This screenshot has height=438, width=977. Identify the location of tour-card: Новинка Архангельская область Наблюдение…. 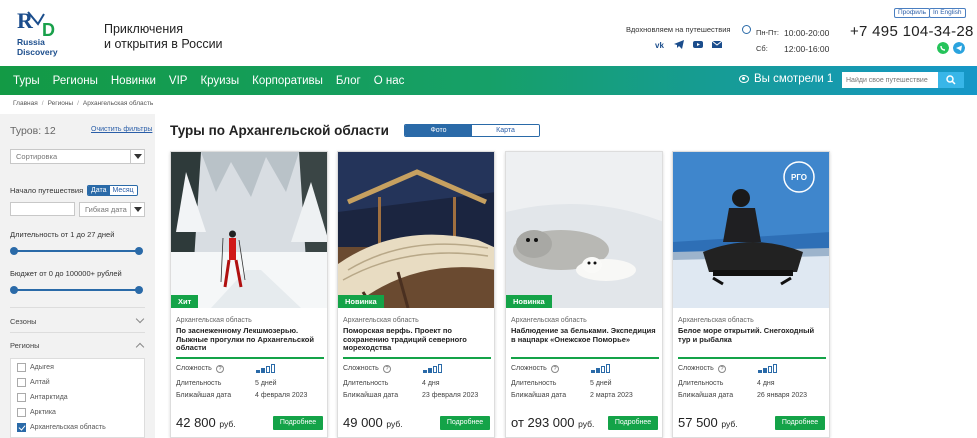
(584, 294).